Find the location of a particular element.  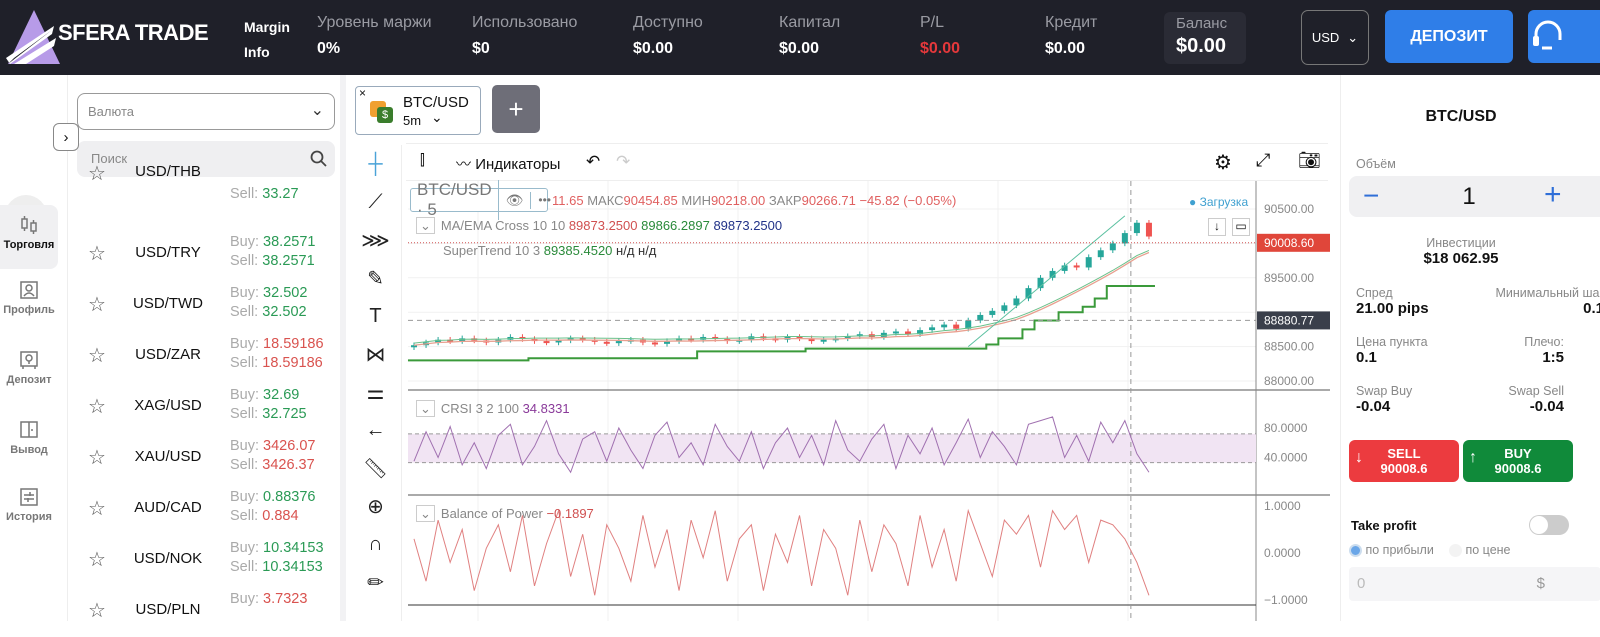

sell-button: ↓ SELL 90008.6 is located at coordinates (1404, 461).